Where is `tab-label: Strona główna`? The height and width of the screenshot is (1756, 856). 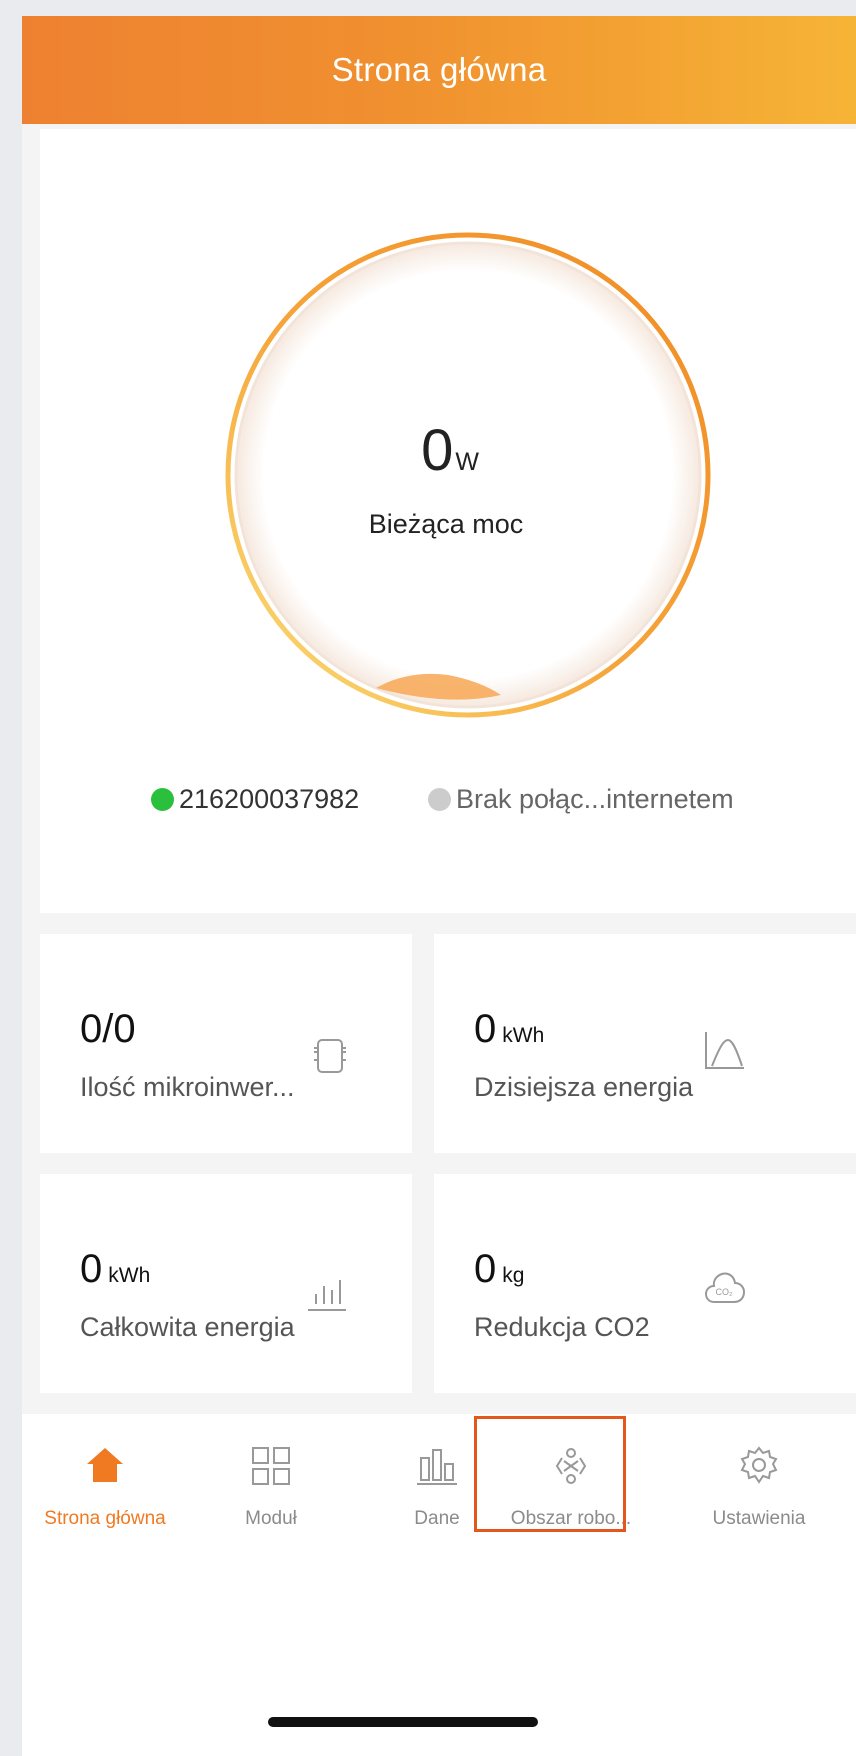 tab-label: Strona główna is located at coordinates (105, 1518).